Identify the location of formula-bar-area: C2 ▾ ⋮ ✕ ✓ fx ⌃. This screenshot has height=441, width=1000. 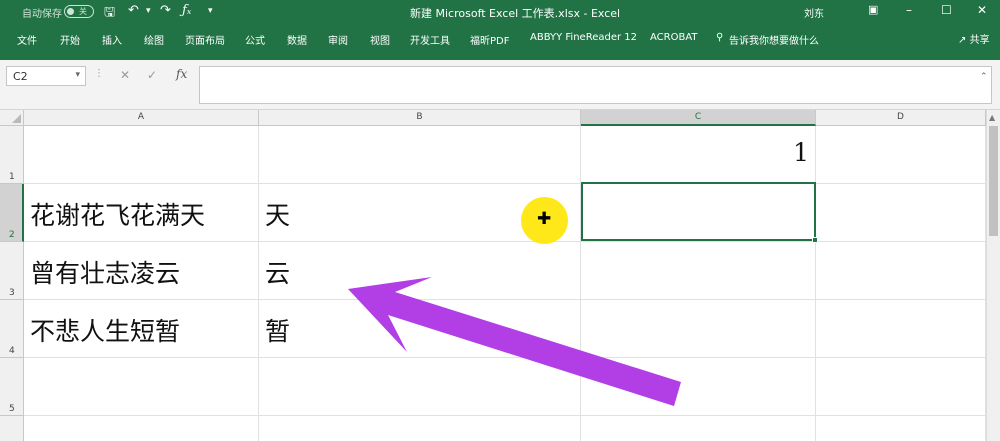
(500, 85).